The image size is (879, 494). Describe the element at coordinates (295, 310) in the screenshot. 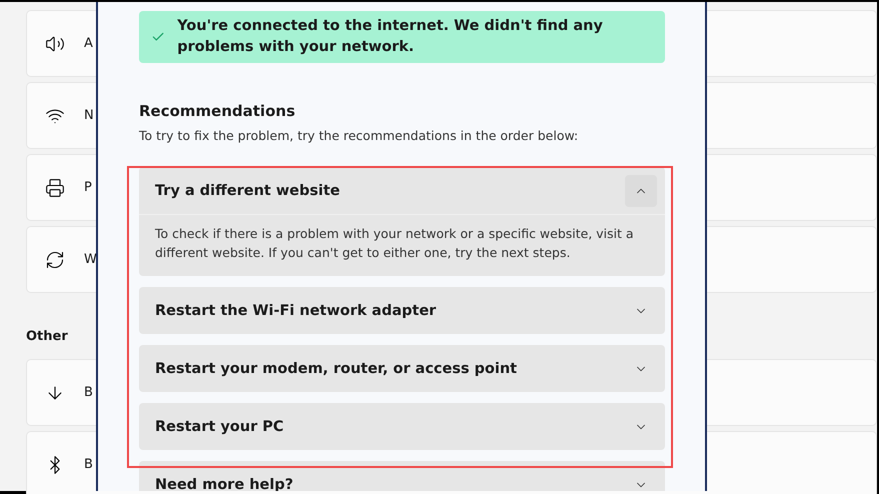

I see `accordion-title: Restart the Wi-Fi network adapter` at that location.